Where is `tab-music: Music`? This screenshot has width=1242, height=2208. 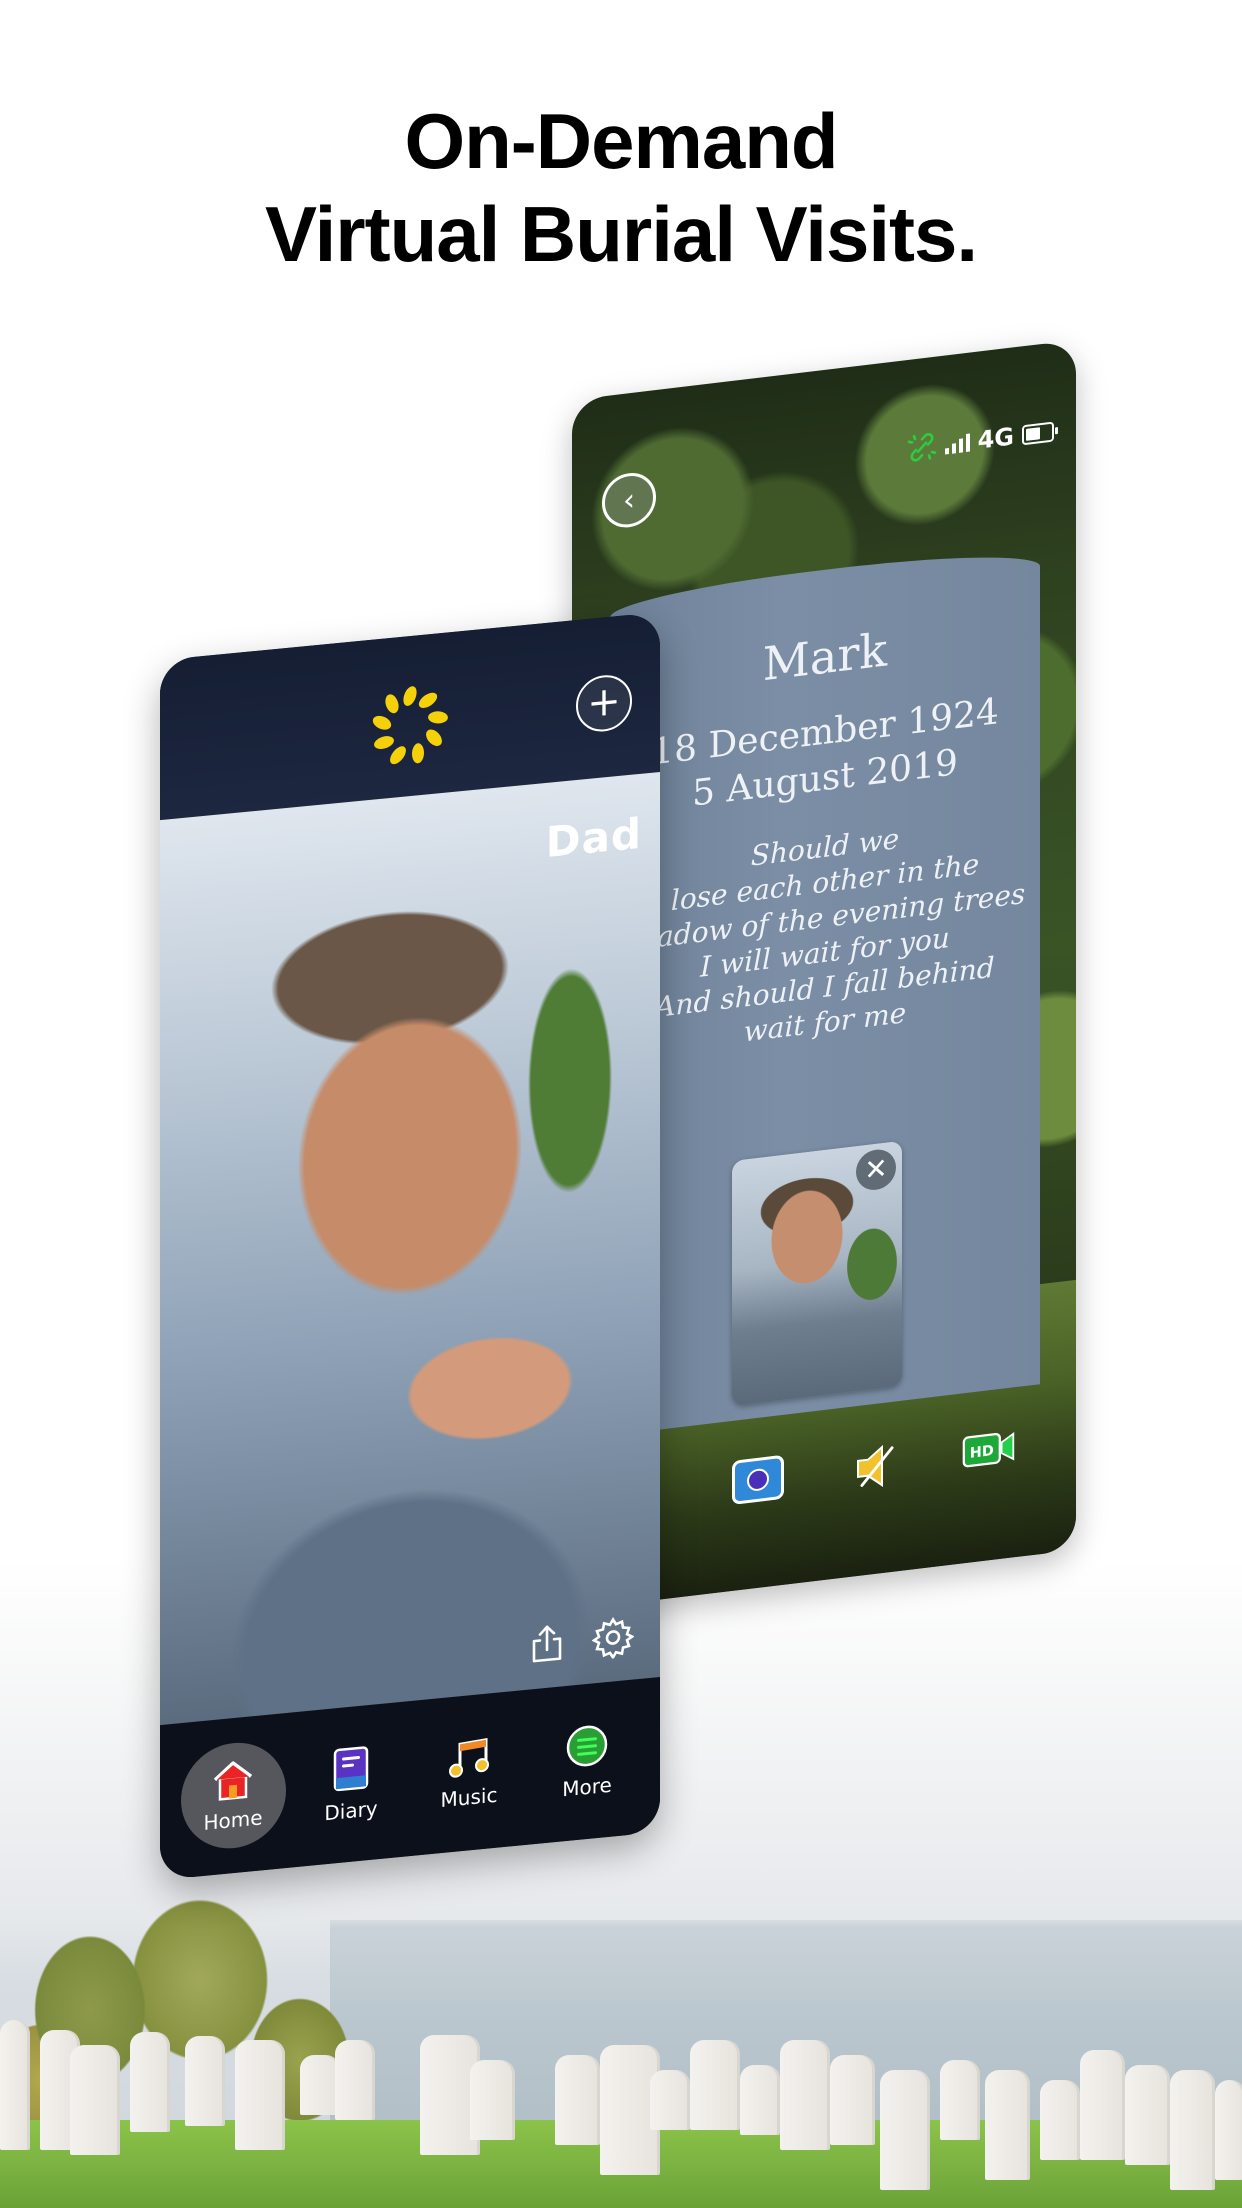 tab-music: Music is located at coordinates (469, 1772).